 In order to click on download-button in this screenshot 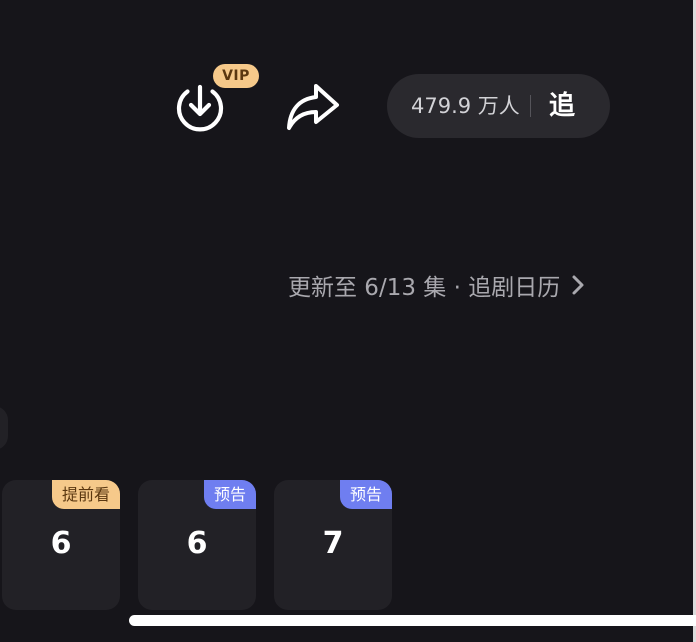, I will do `click(200, 108)`.